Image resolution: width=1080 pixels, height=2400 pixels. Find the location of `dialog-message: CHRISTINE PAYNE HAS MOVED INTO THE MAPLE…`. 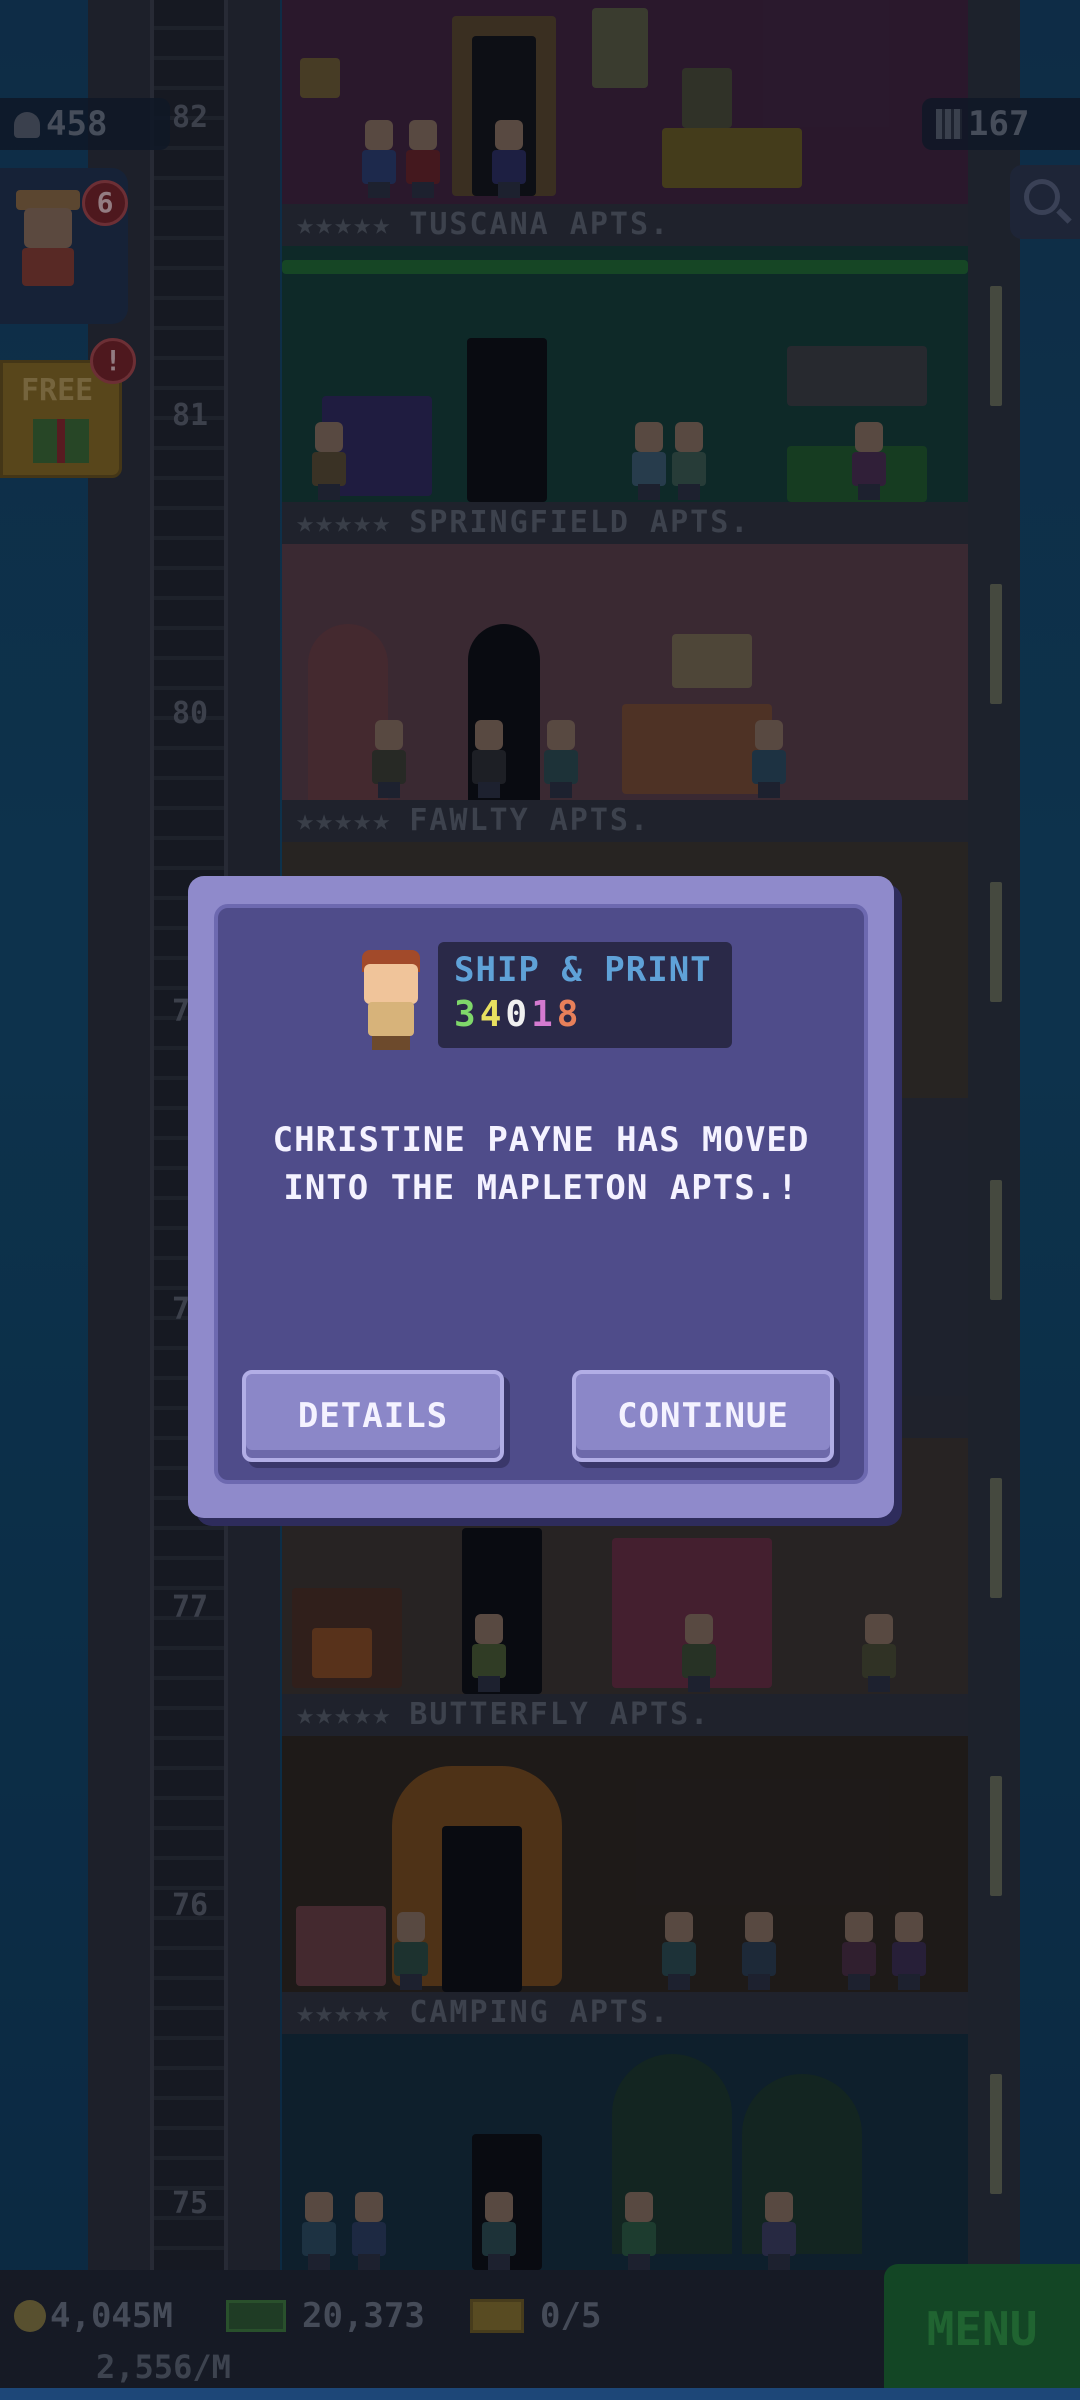

dialog-message: CHRISTINE PAYNE HAS MOVED INTO THE MAPLE… is located at coordinates (541, 1164).